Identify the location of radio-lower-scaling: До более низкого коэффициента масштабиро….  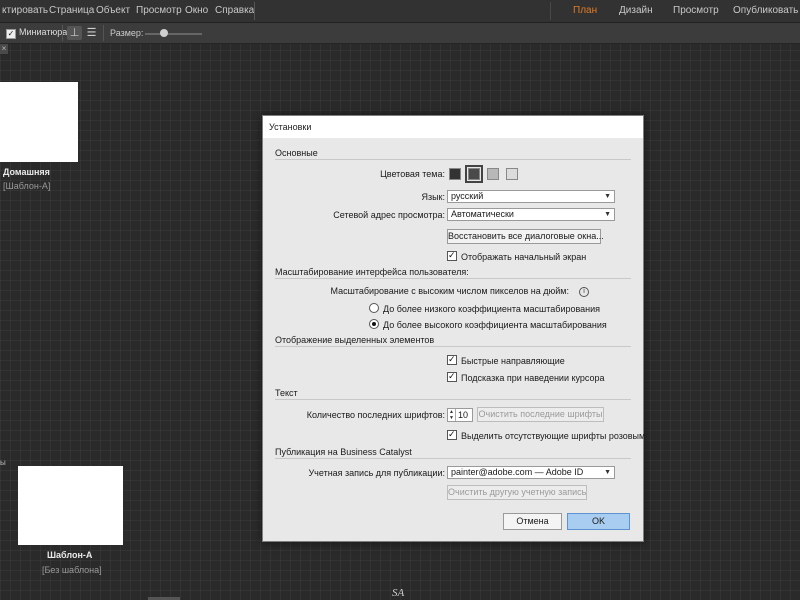
(484, 308).